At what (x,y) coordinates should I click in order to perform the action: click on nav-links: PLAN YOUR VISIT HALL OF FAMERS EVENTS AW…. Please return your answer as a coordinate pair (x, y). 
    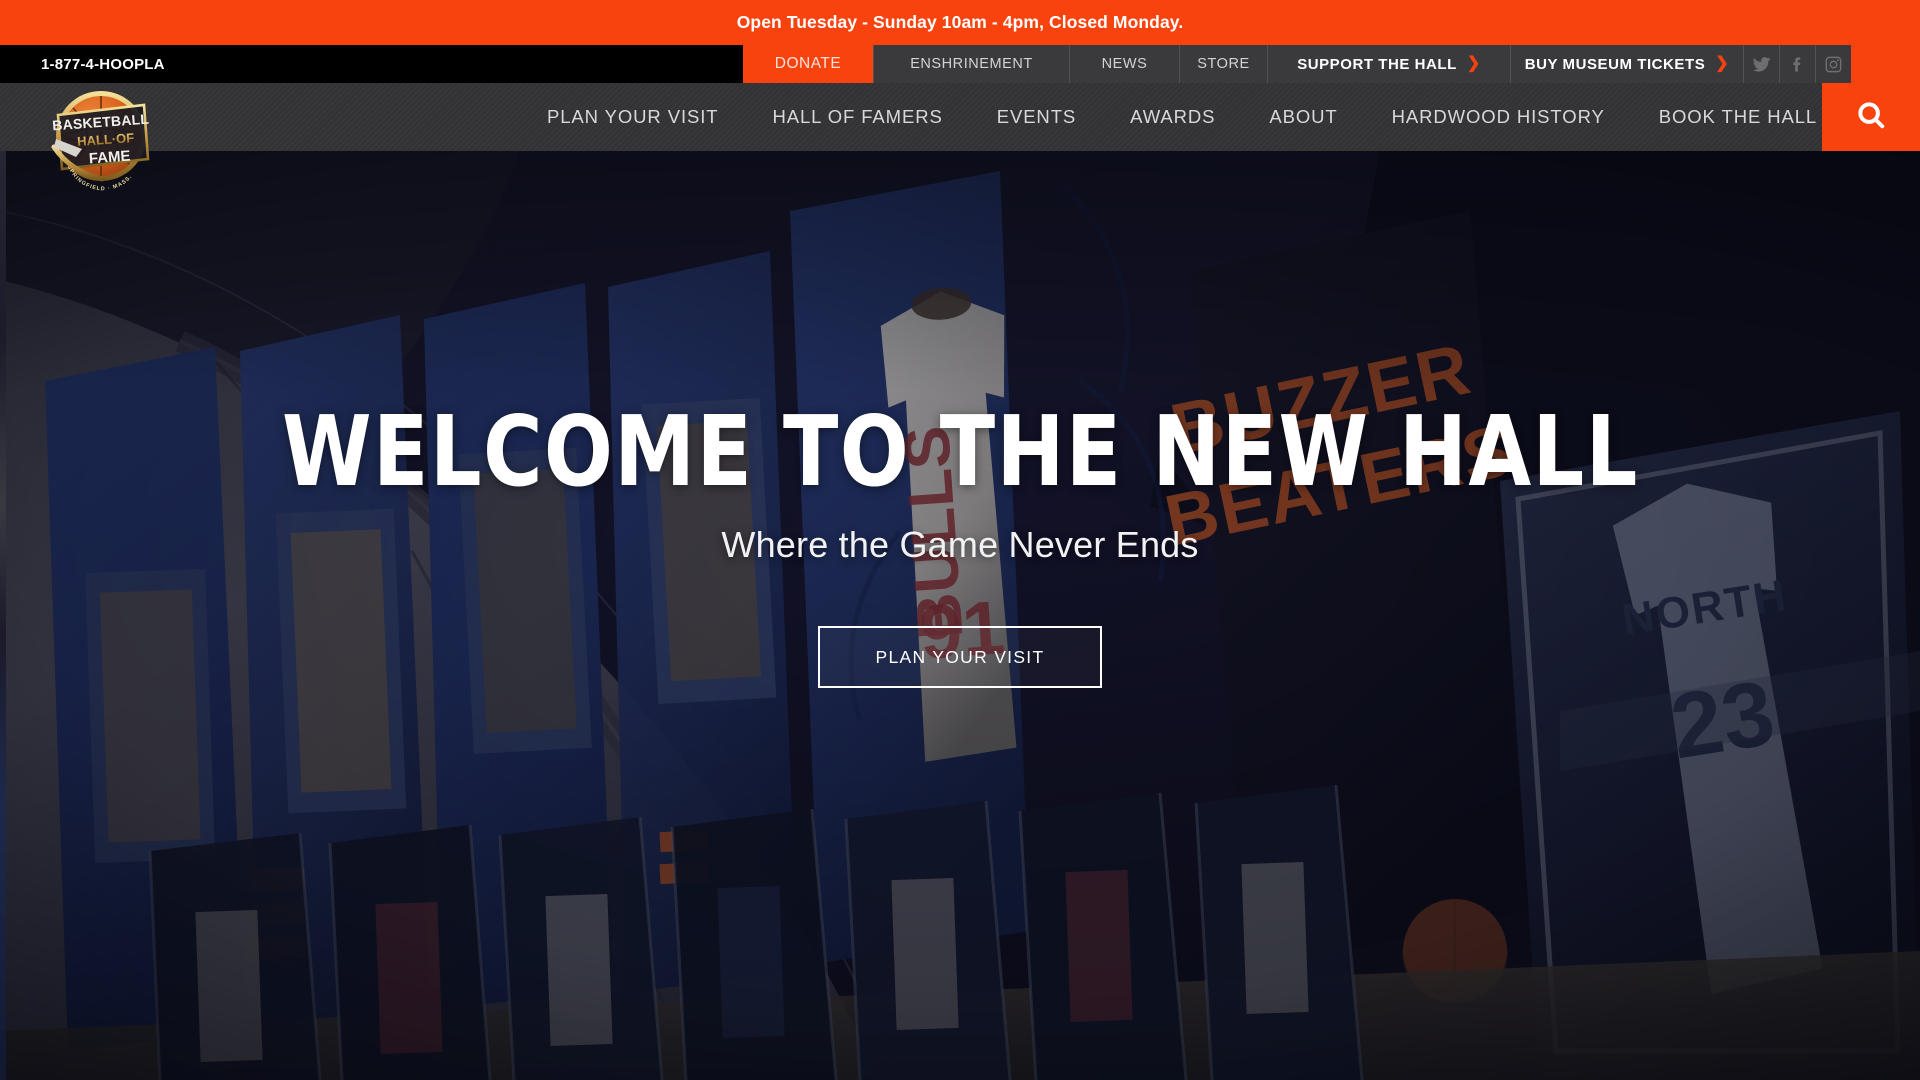
    Looking at the image, I should click on (1182, 117).